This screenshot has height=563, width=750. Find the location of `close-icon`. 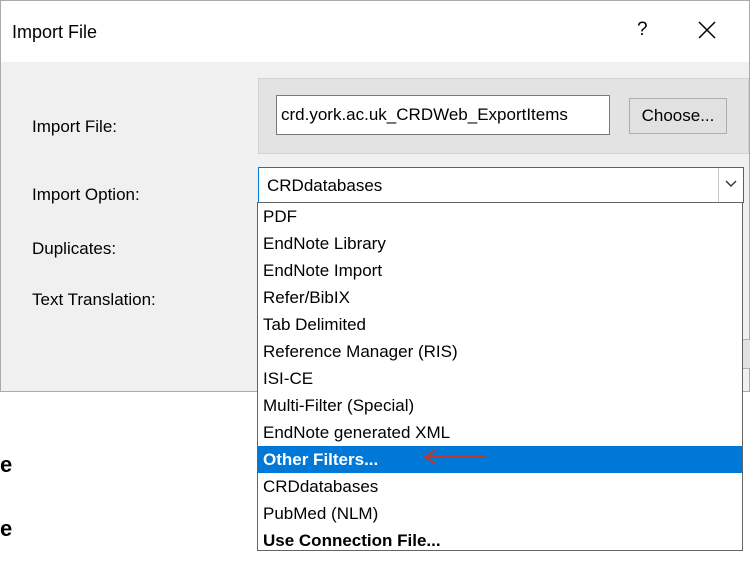

close-icon is located at coordinates (707, 30).